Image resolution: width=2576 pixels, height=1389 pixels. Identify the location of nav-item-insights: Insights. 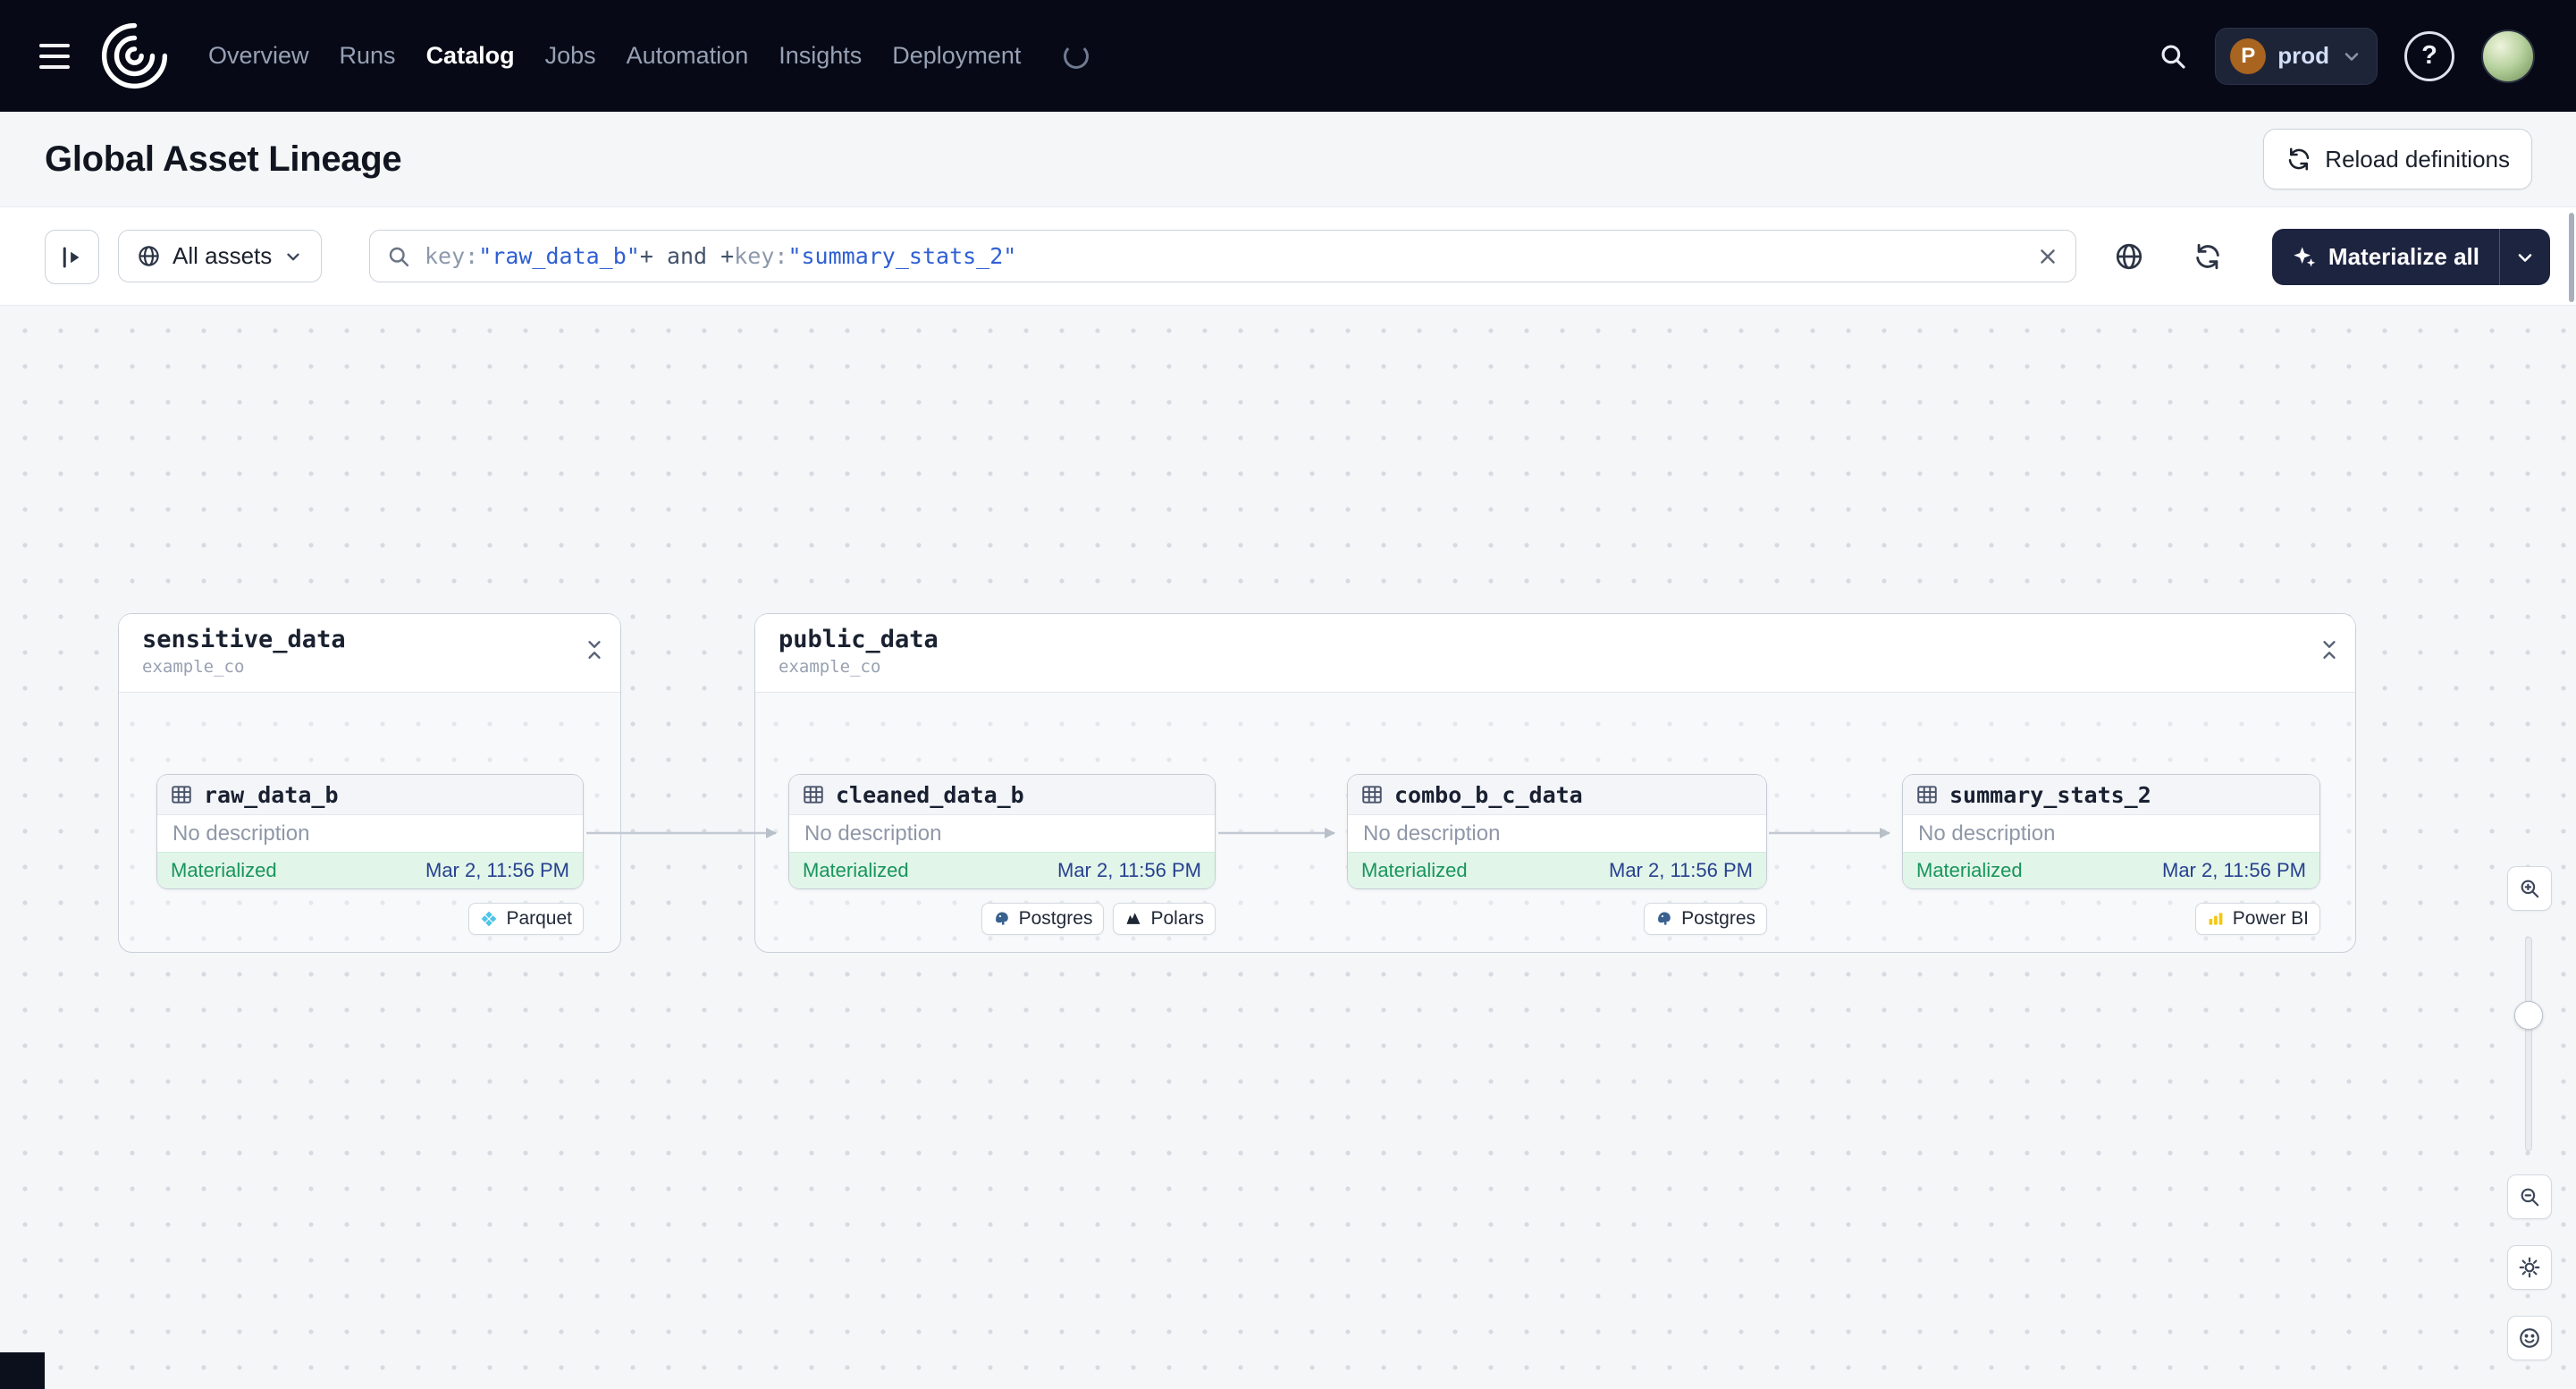
(821, 56).